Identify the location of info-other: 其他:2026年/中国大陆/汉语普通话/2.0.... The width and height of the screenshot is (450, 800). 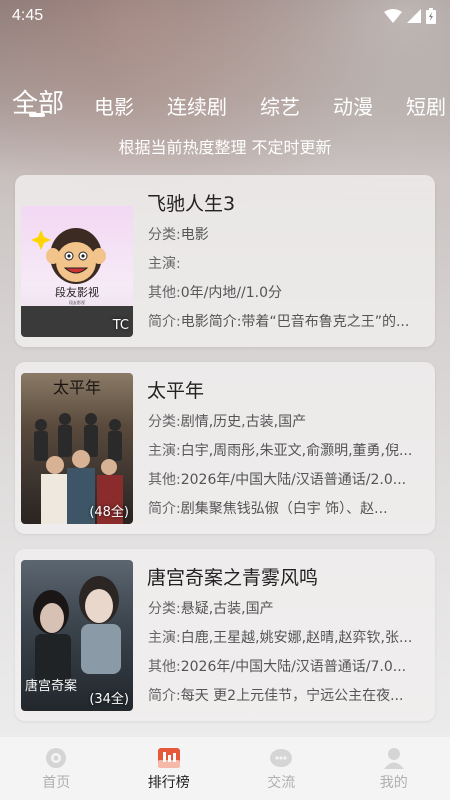
(277, 480).